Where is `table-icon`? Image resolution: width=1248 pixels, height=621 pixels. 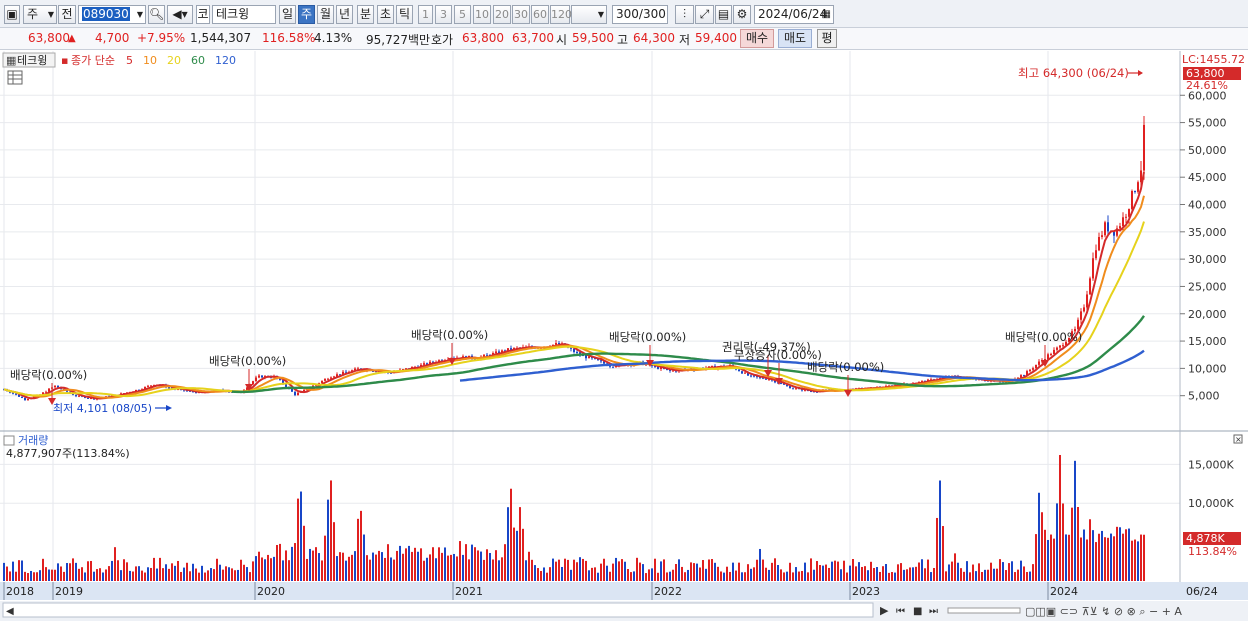
table-icon is located at coordinates (15, 77).